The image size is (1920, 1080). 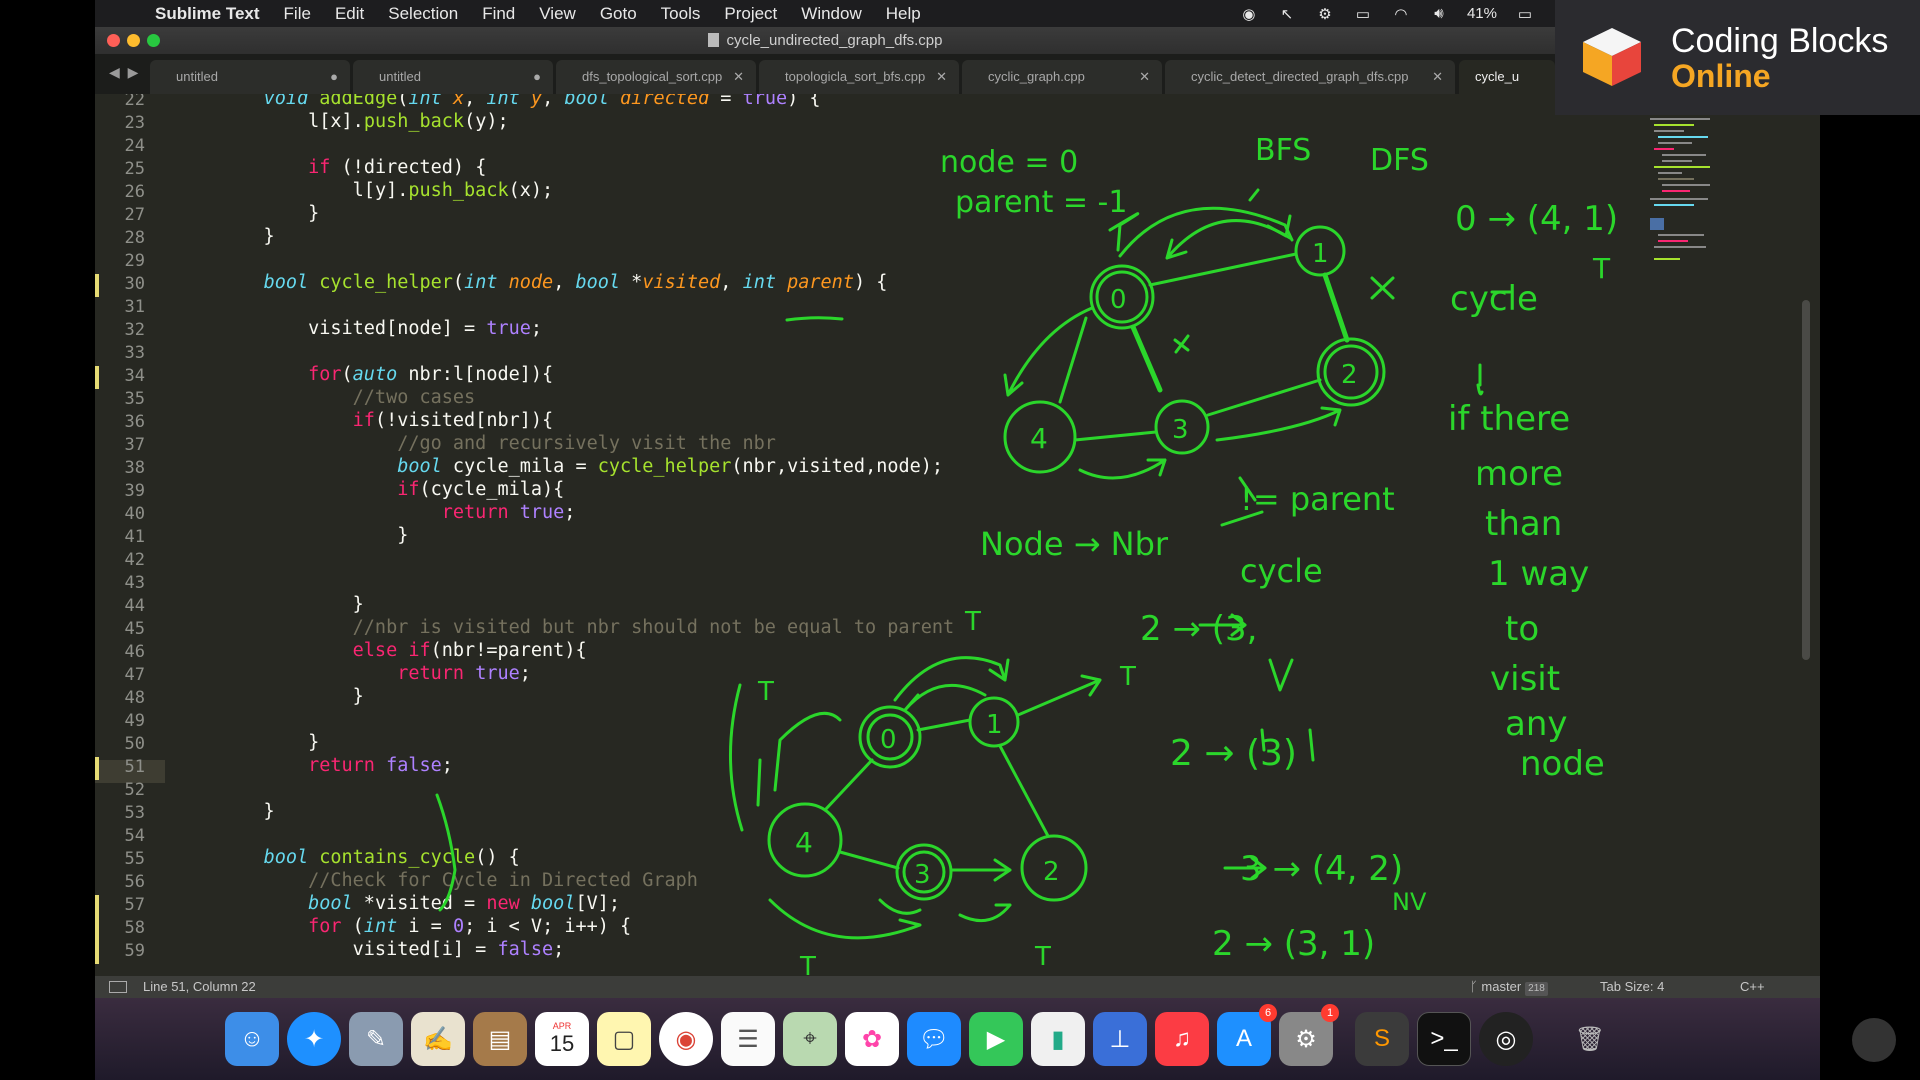 What do you see at coordinates (1506, 1039) in the screenshot?
I see `obs-icon: ◎` at bounding box center [1506, 1039].